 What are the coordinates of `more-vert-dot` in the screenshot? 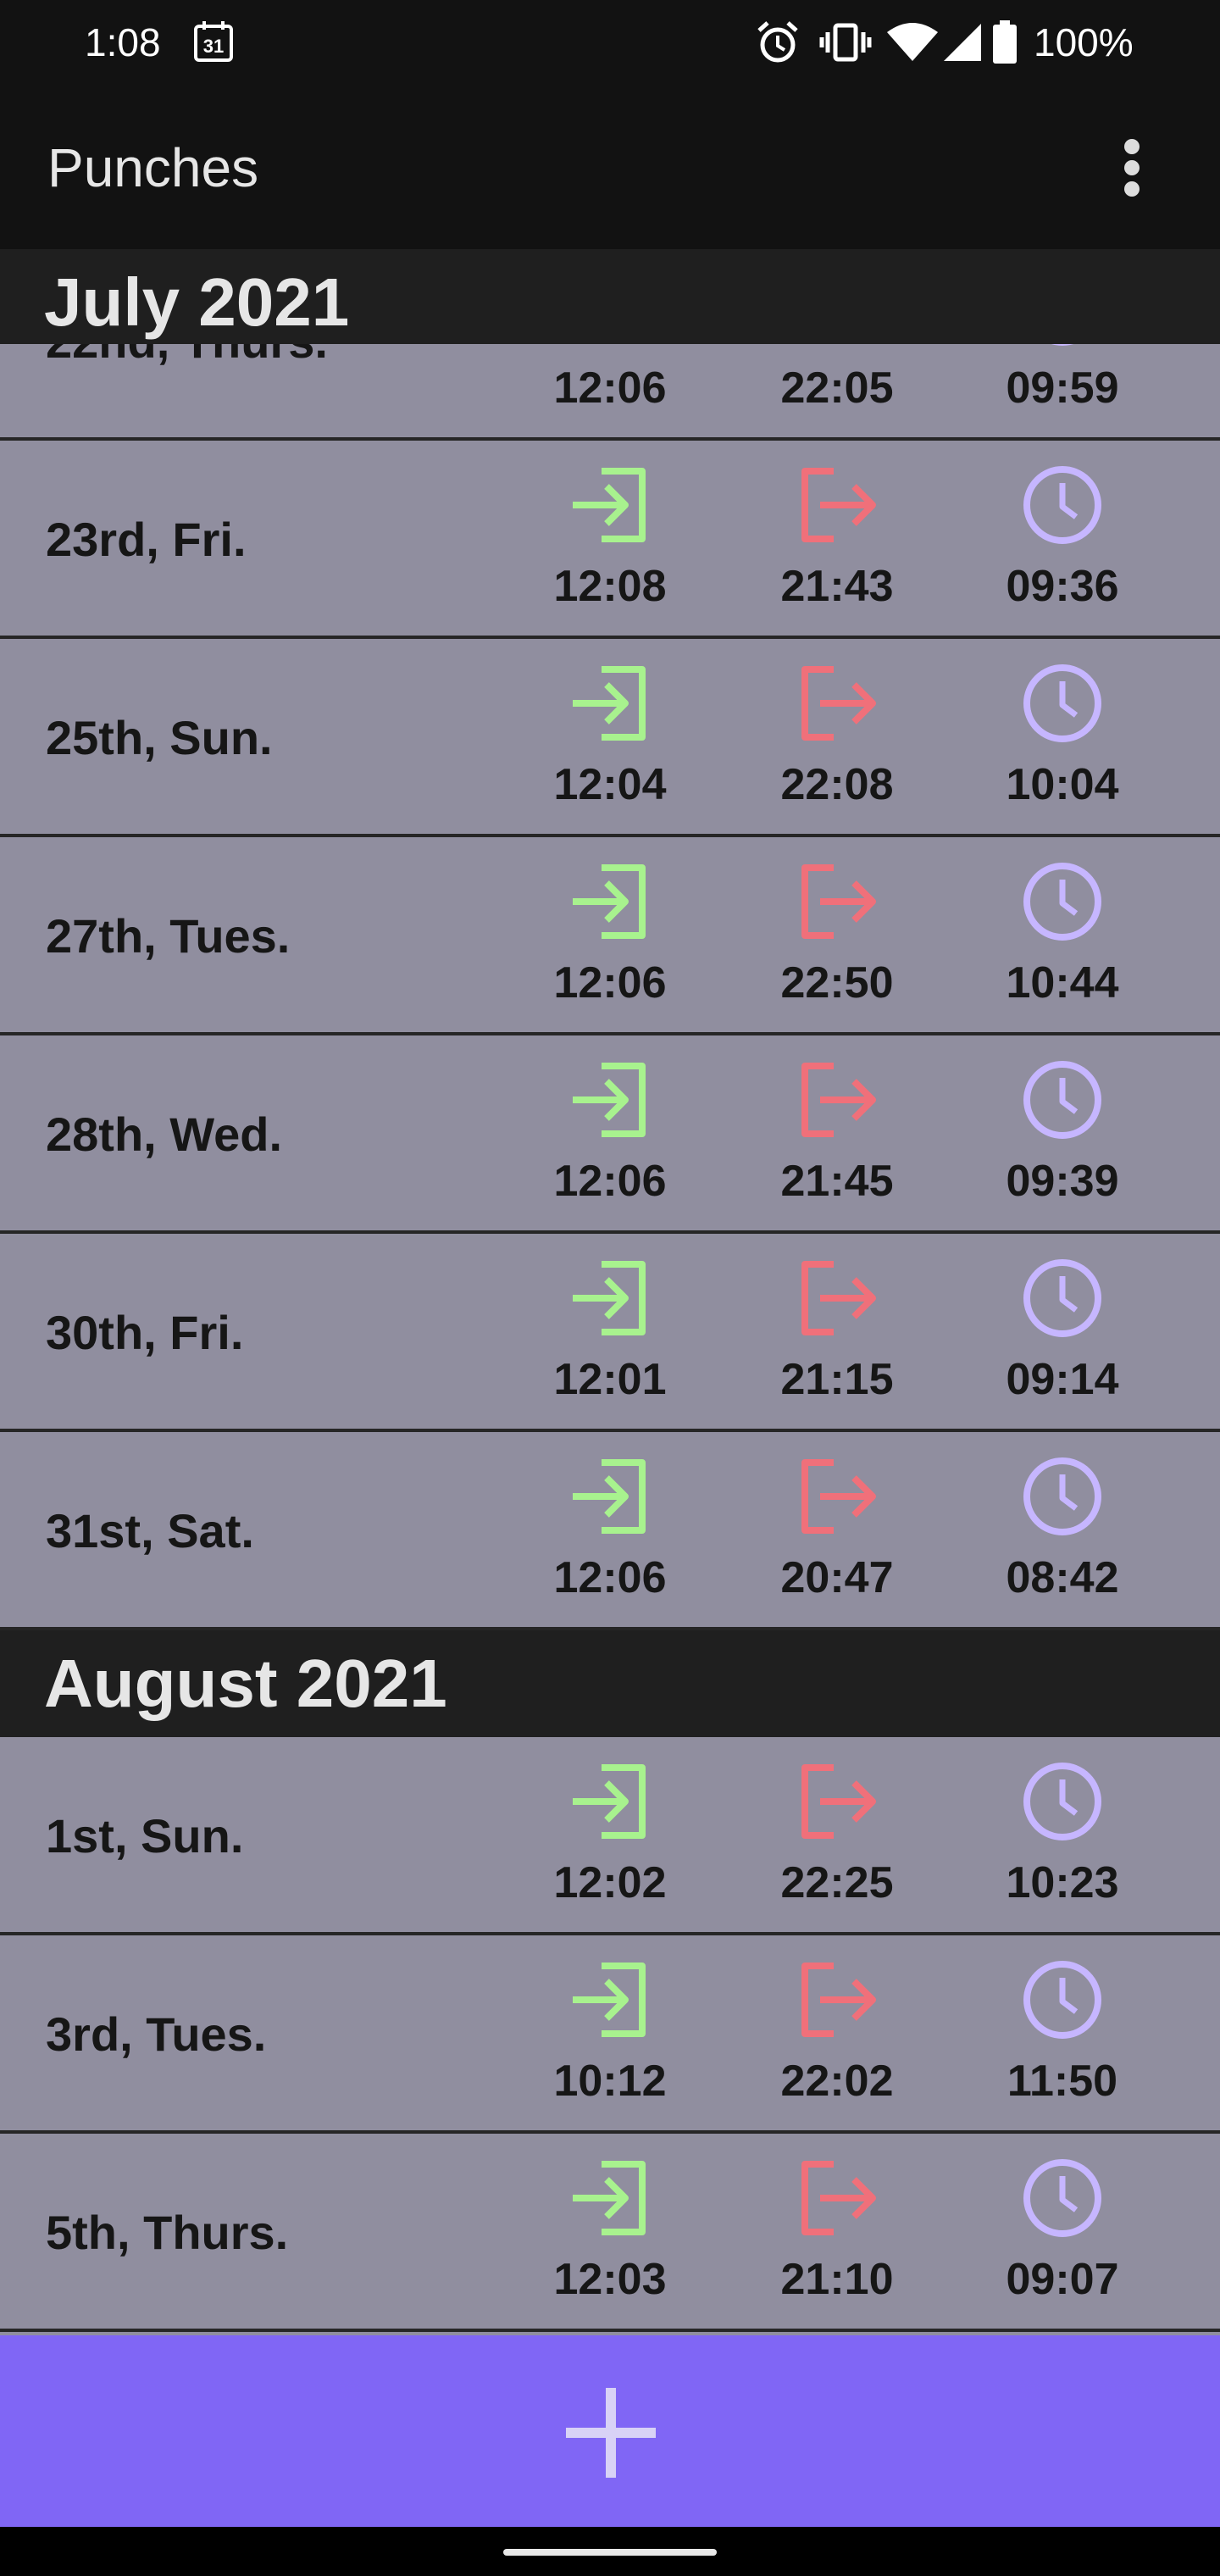 It's located at (1132, 167).